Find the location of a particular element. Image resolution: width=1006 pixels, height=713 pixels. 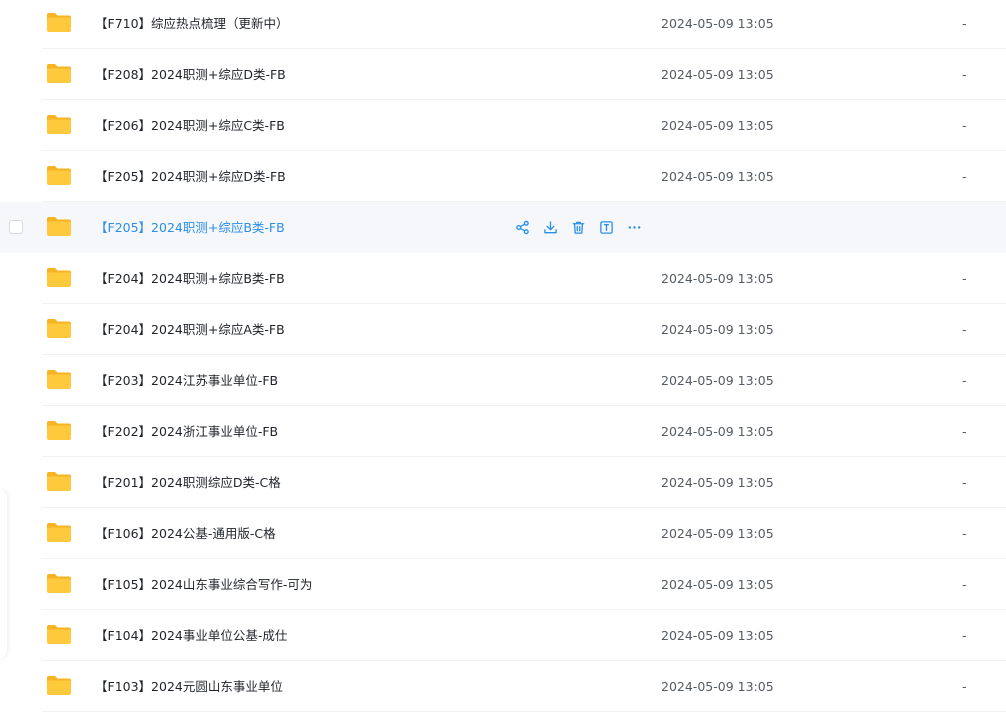

row-actions is located at coordinates (578, 227).